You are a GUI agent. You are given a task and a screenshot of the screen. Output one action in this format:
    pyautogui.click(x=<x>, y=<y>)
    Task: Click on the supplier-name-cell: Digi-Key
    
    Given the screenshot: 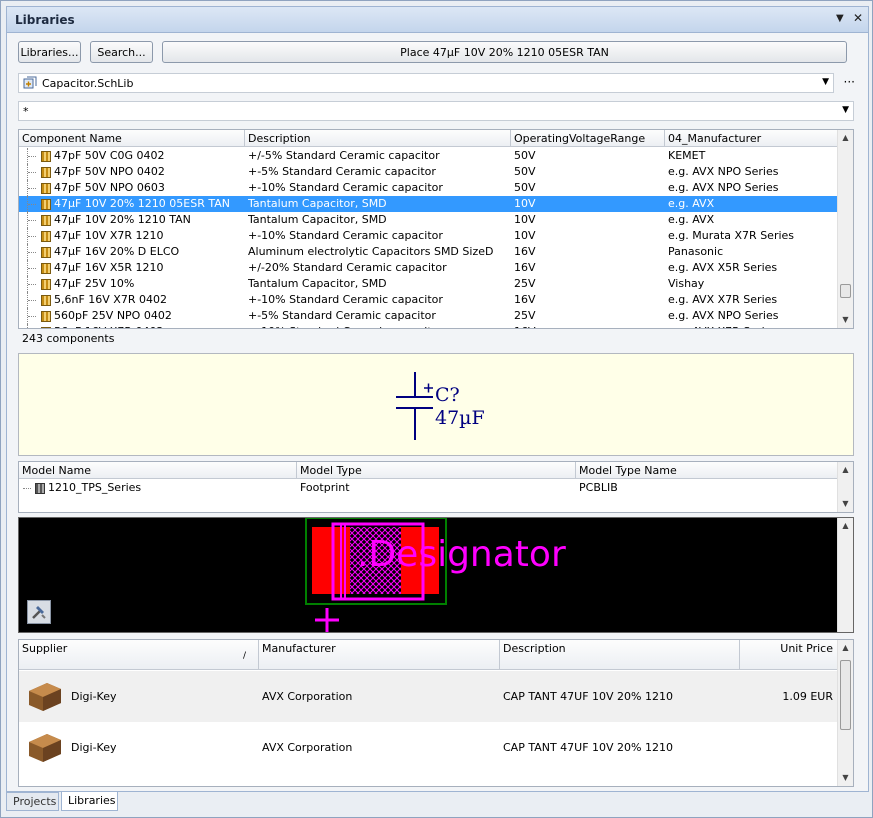 What is the action you would take?
    pyautogui.click(x=94, y=747)
    